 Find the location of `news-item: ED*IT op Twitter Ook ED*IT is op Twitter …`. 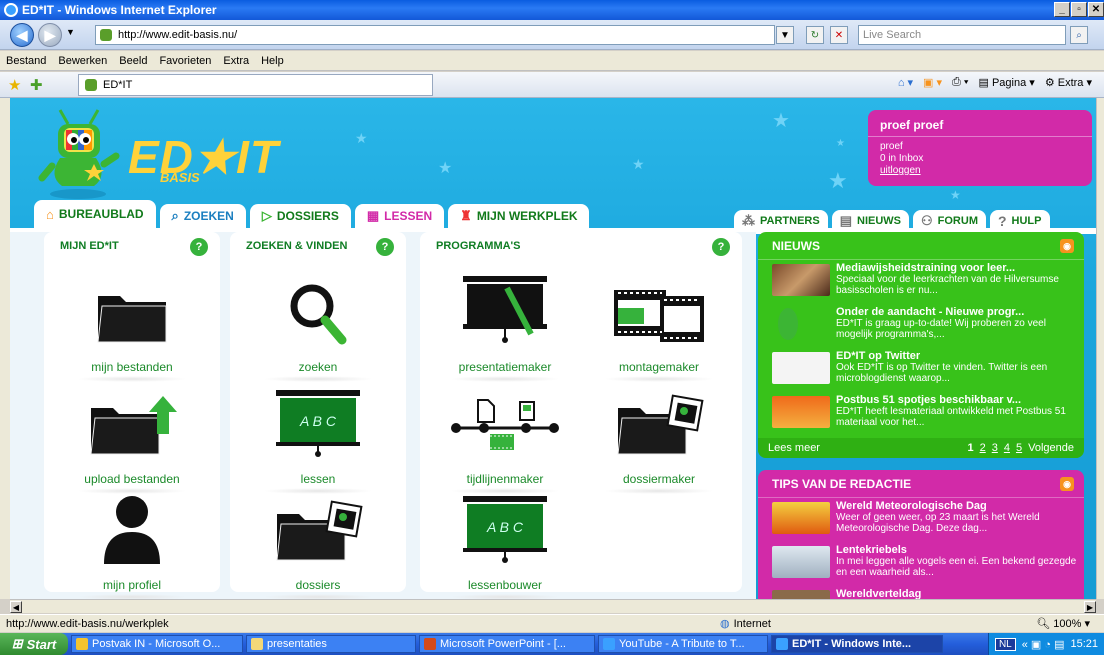

news-item: ED*IT op Twitter Ook ED*IT is op Twitter … is located at coordinates (921, 370).